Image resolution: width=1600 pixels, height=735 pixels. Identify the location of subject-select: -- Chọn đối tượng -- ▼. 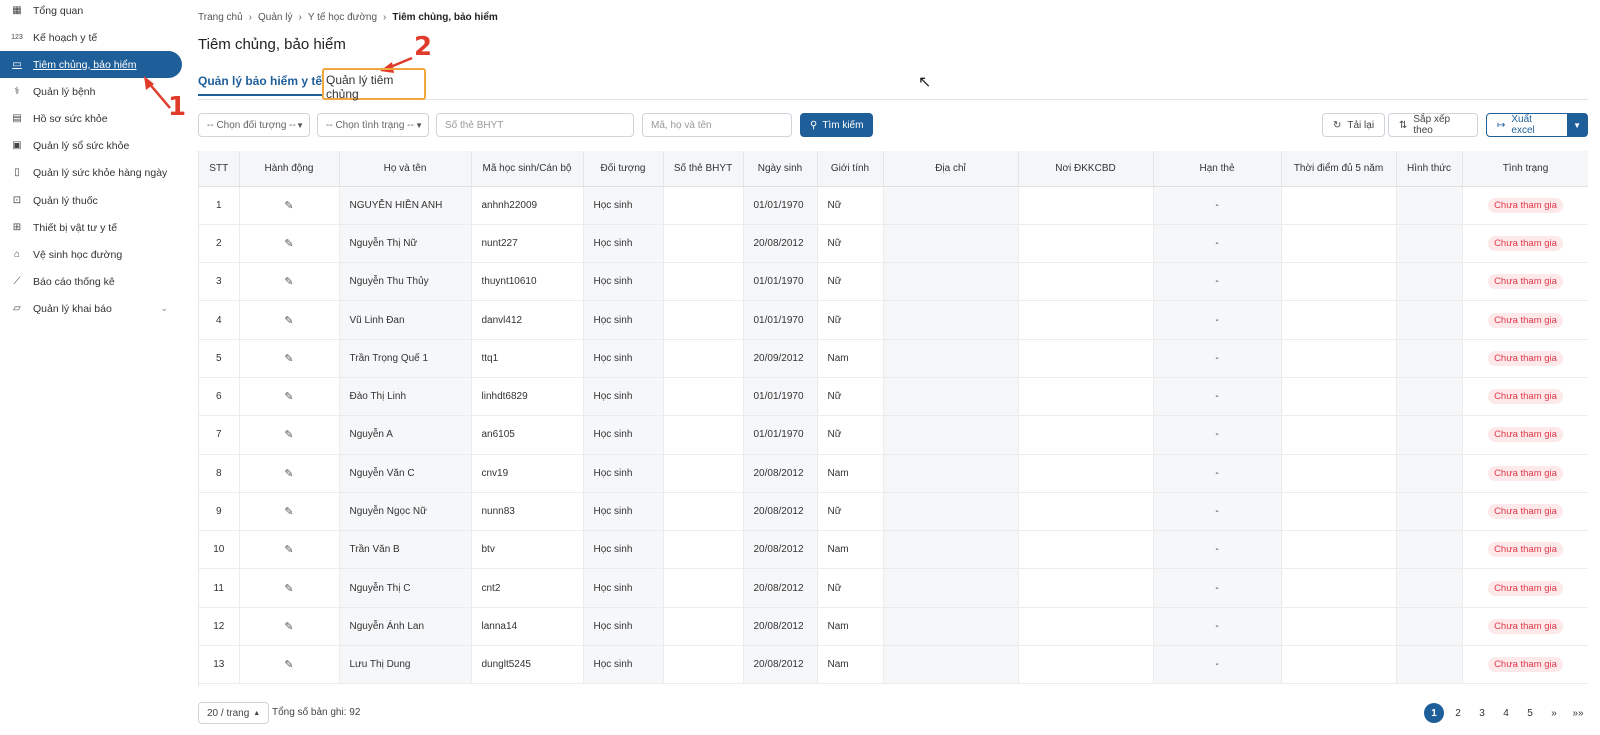
(254, 125).